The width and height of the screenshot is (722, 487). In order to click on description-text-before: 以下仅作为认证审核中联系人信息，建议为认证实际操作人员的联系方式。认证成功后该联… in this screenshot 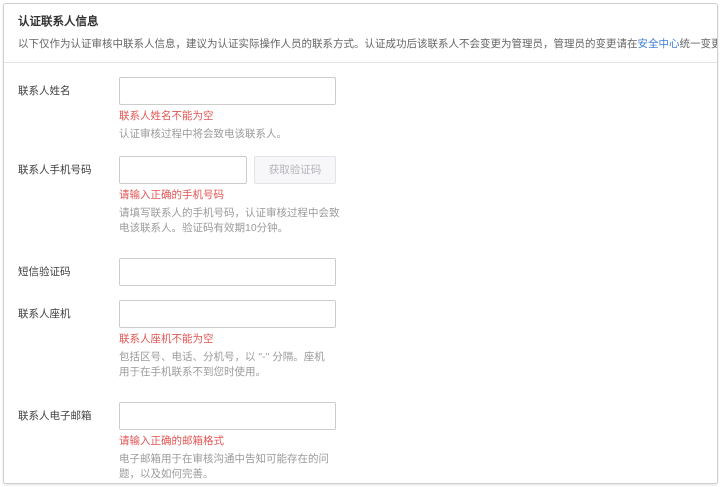, I will do `click(328, 44)`.